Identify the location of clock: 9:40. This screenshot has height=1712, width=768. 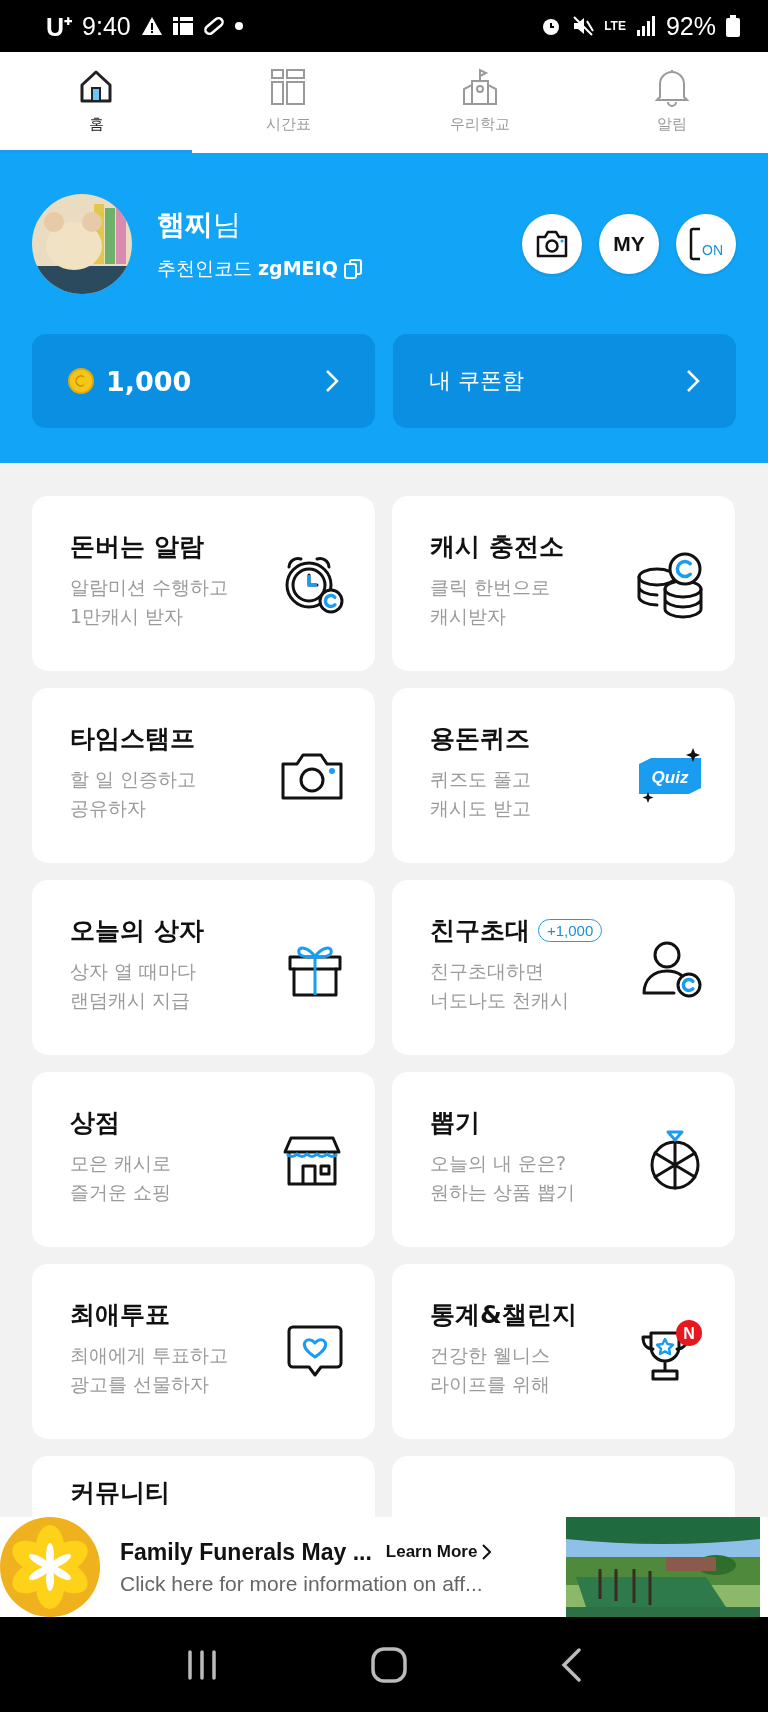
(106, 26).